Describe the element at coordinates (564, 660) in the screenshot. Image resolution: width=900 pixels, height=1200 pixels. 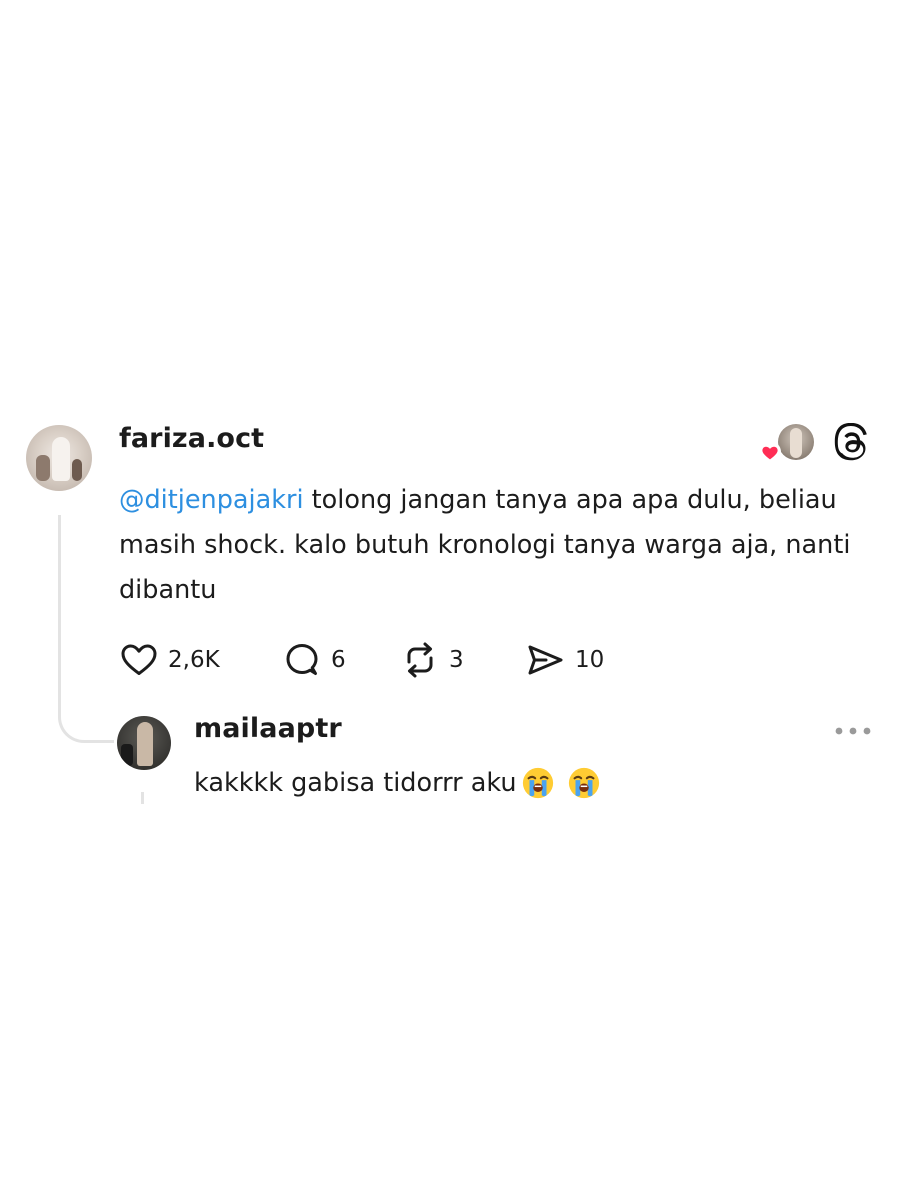
I see `share-button: 10` at that location.